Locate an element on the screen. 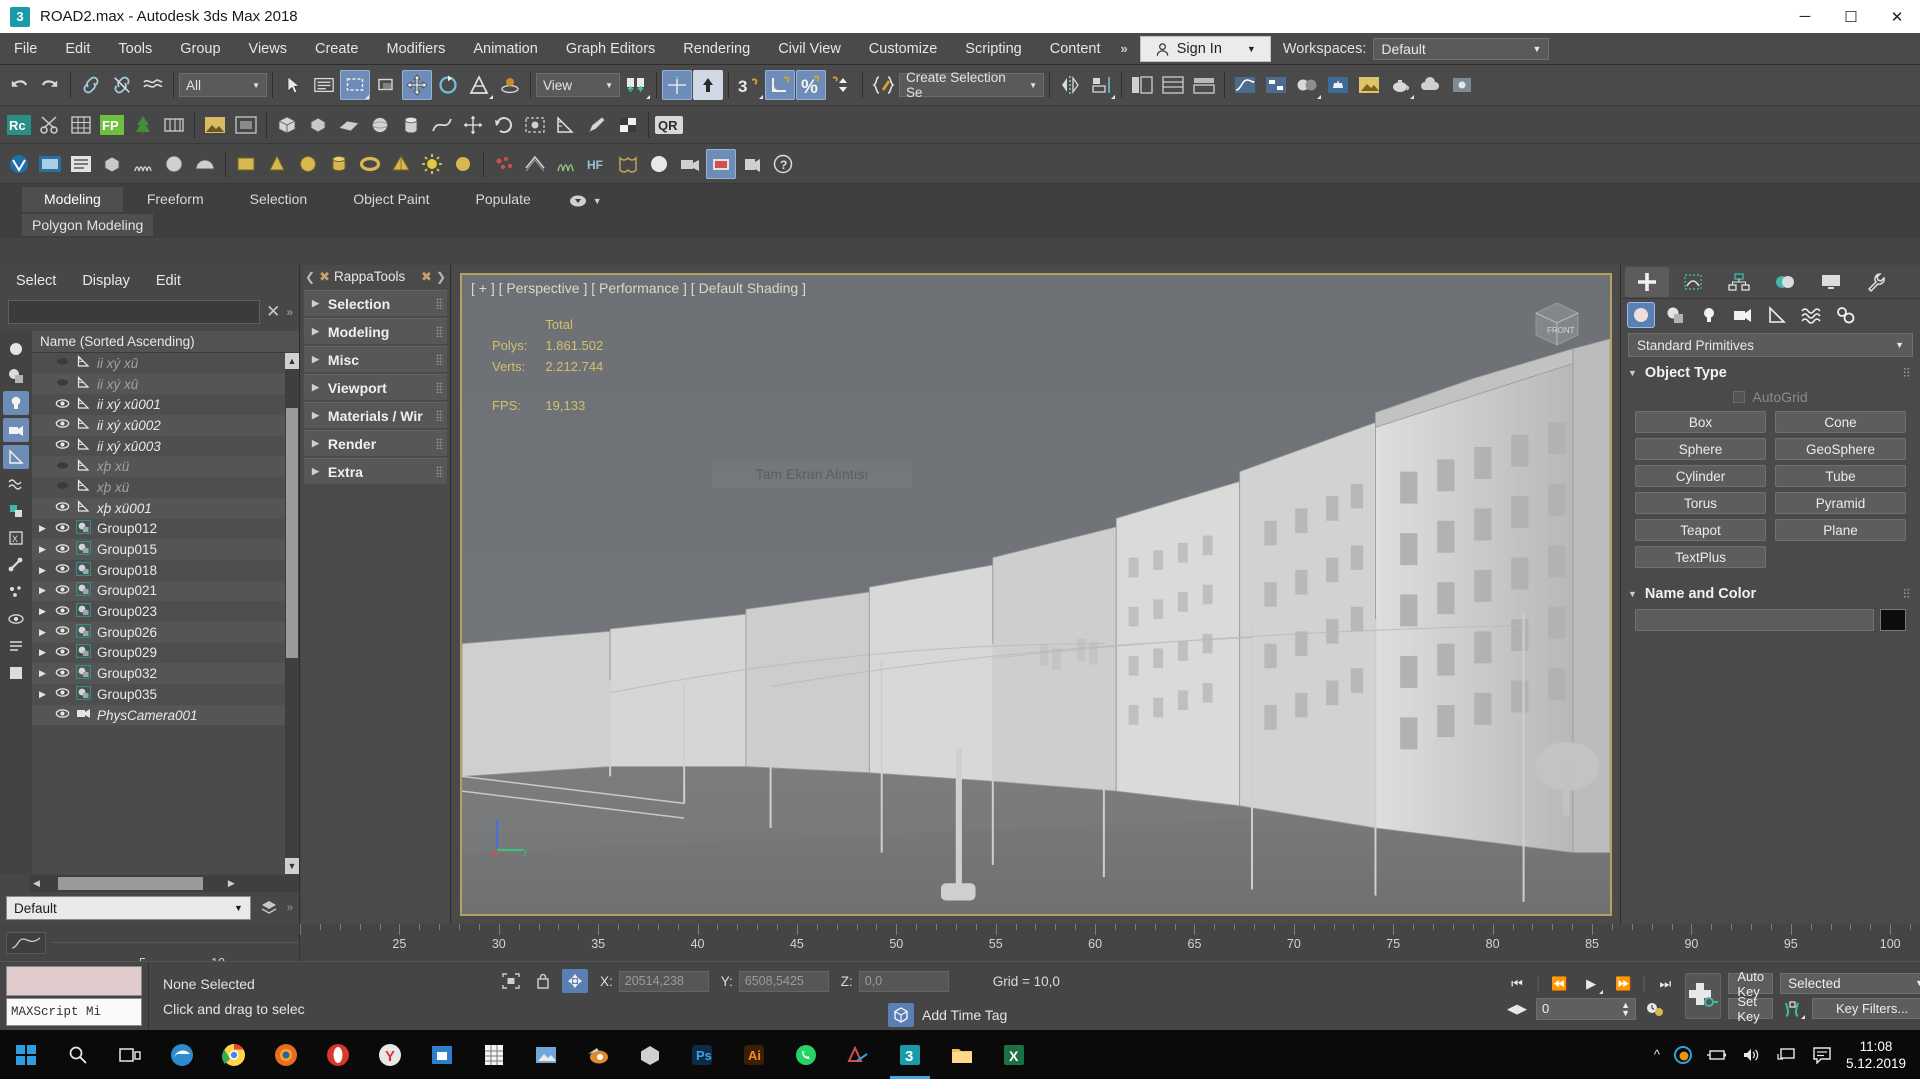 Image resolution: width=1920 pixels, height=1079 pixels. ribbon-tab-object-paint: Object Paint is located at coordinates (391, 199).